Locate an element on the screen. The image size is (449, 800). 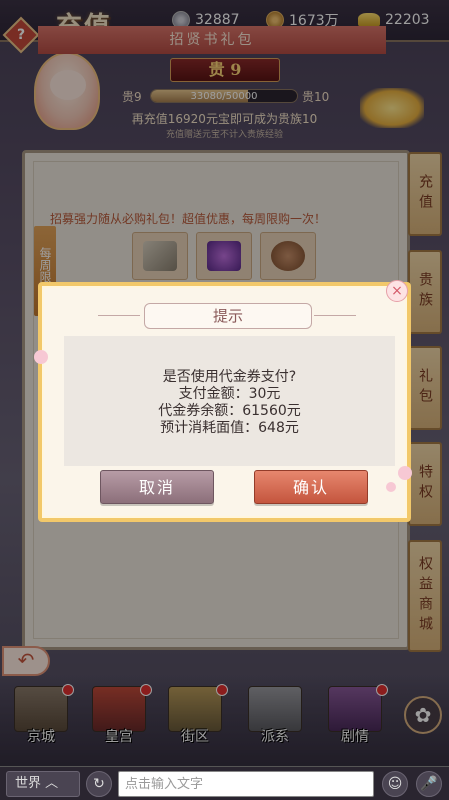
confirm-button: 确认 is located at coordinates (311, 487).